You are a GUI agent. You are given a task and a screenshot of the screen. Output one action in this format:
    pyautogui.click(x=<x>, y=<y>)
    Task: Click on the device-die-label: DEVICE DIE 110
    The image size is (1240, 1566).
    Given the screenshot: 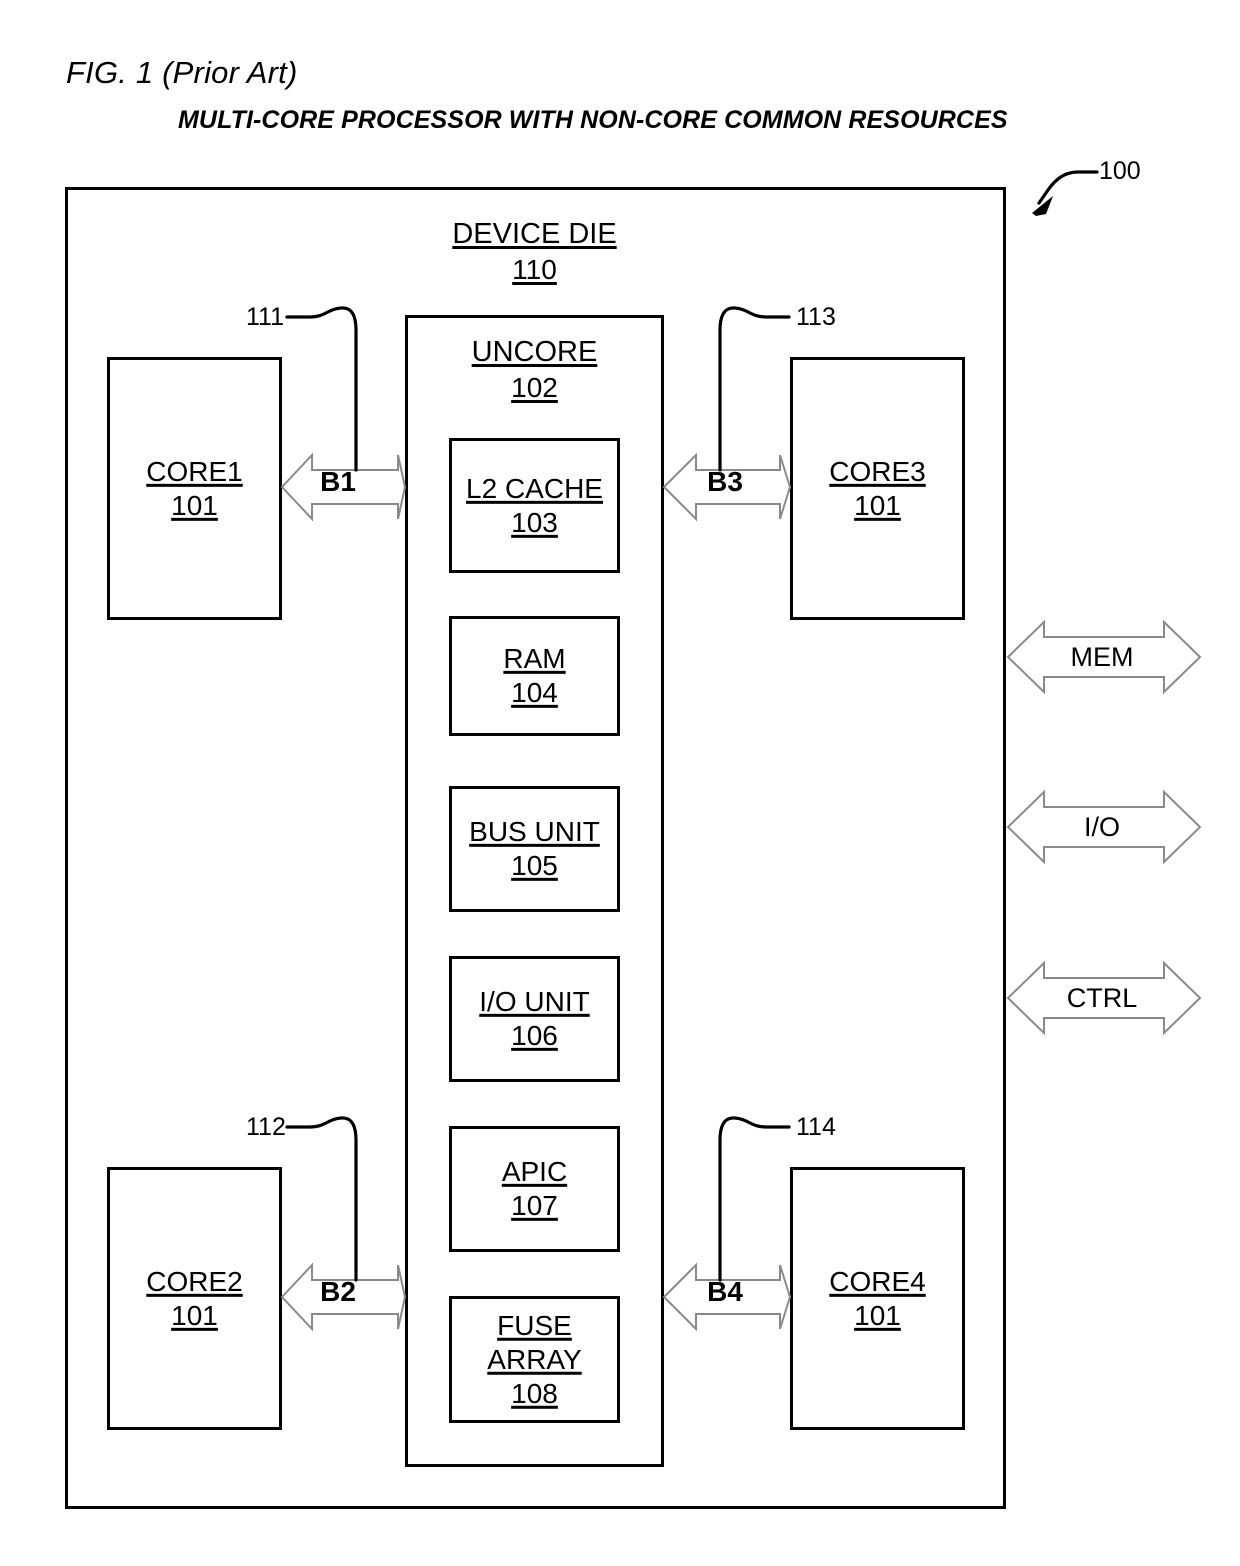 What is the action you would take?
    pyautogui.click(x=534, y=251)
    